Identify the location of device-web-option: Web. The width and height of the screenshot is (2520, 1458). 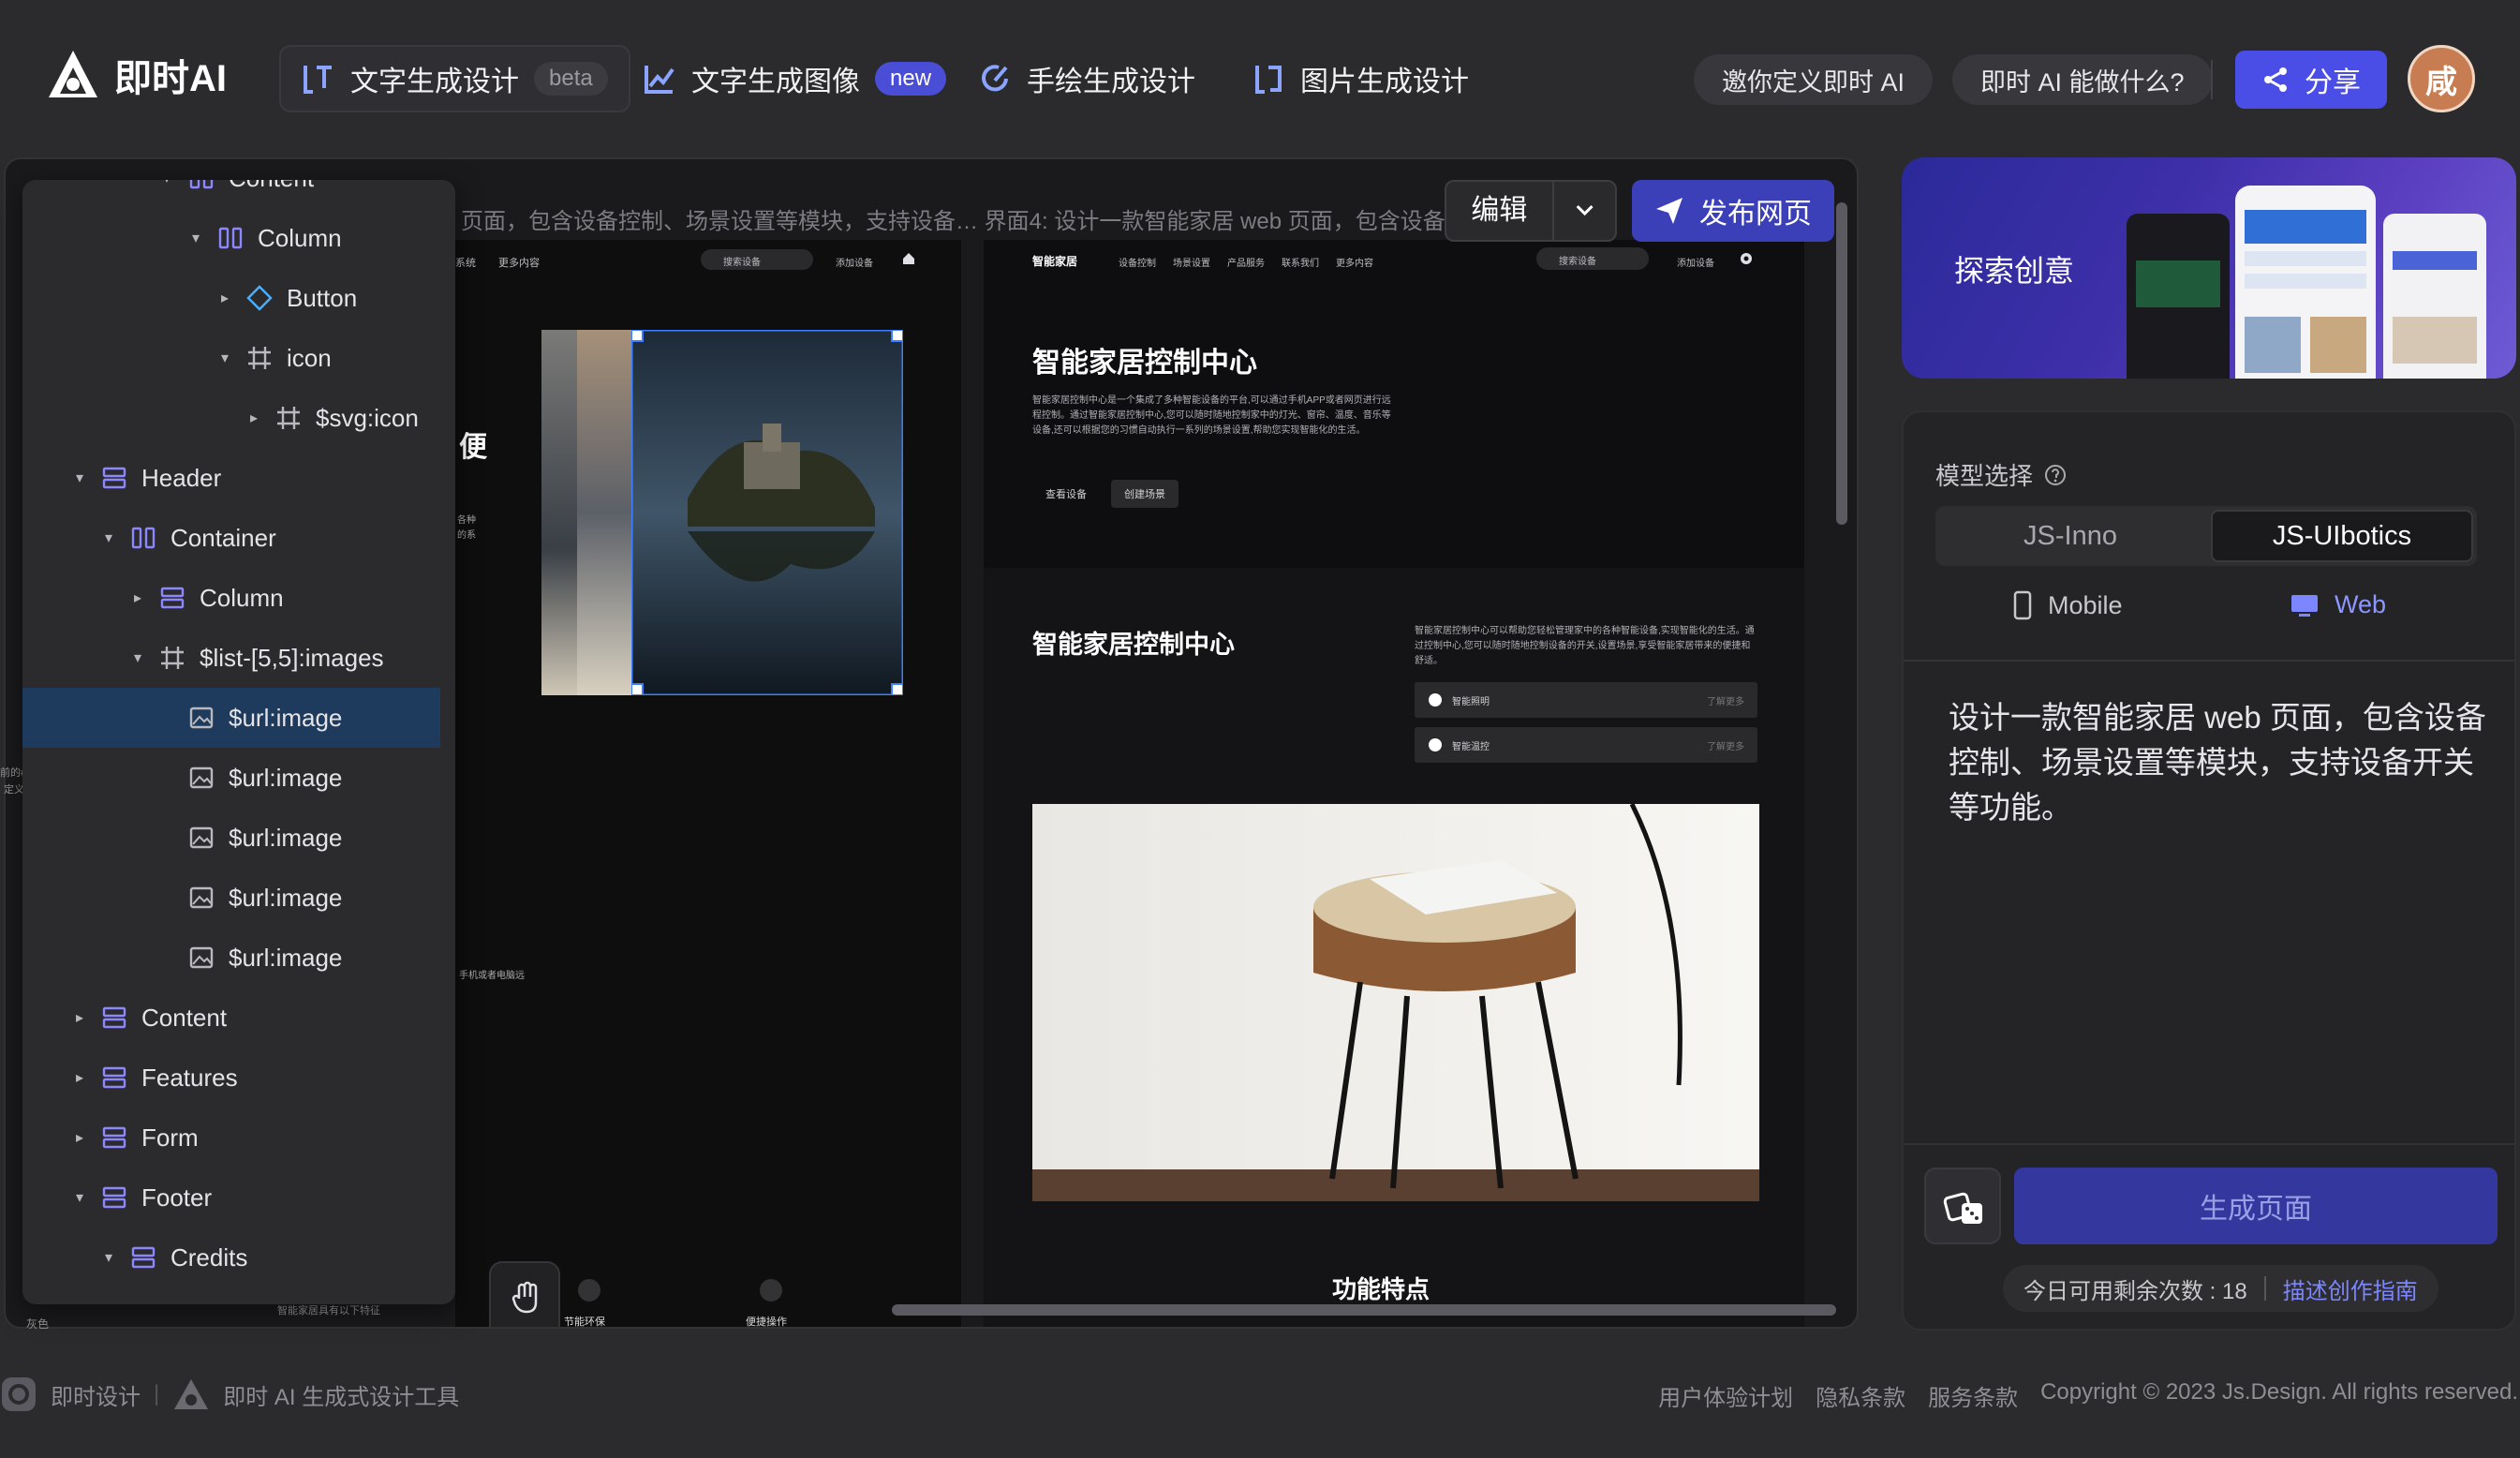
(2338, 604).